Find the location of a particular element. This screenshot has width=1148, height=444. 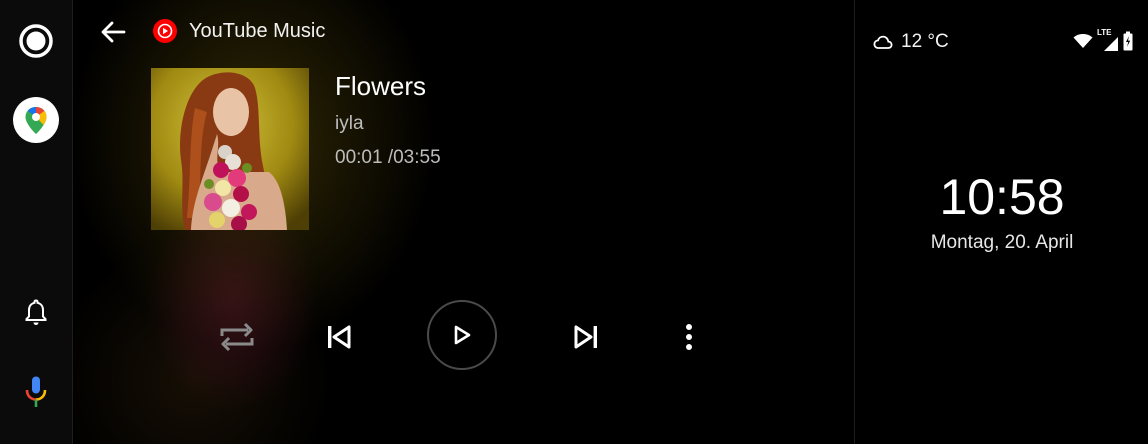

youtube-music-icon is located at coordinates (165, 31).